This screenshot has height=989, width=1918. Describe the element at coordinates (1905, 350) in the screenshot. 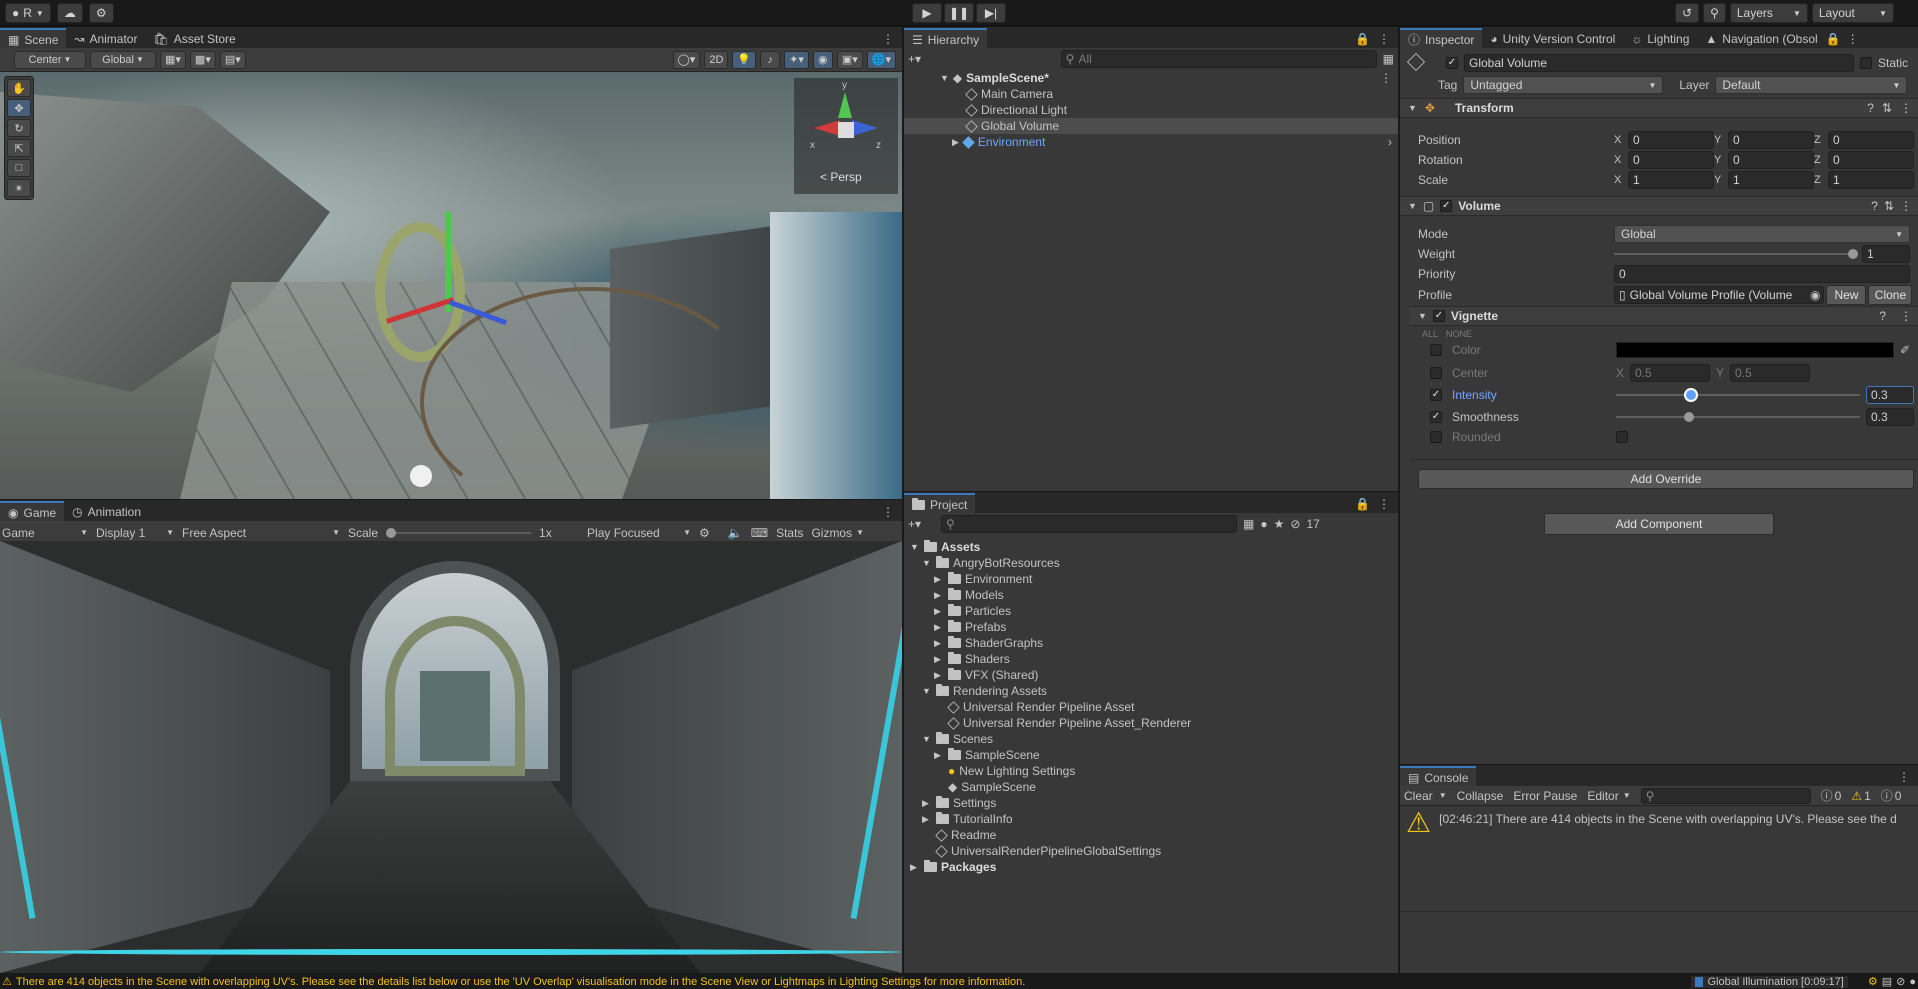

I see `eyedropper-icon: ✐` at that location.